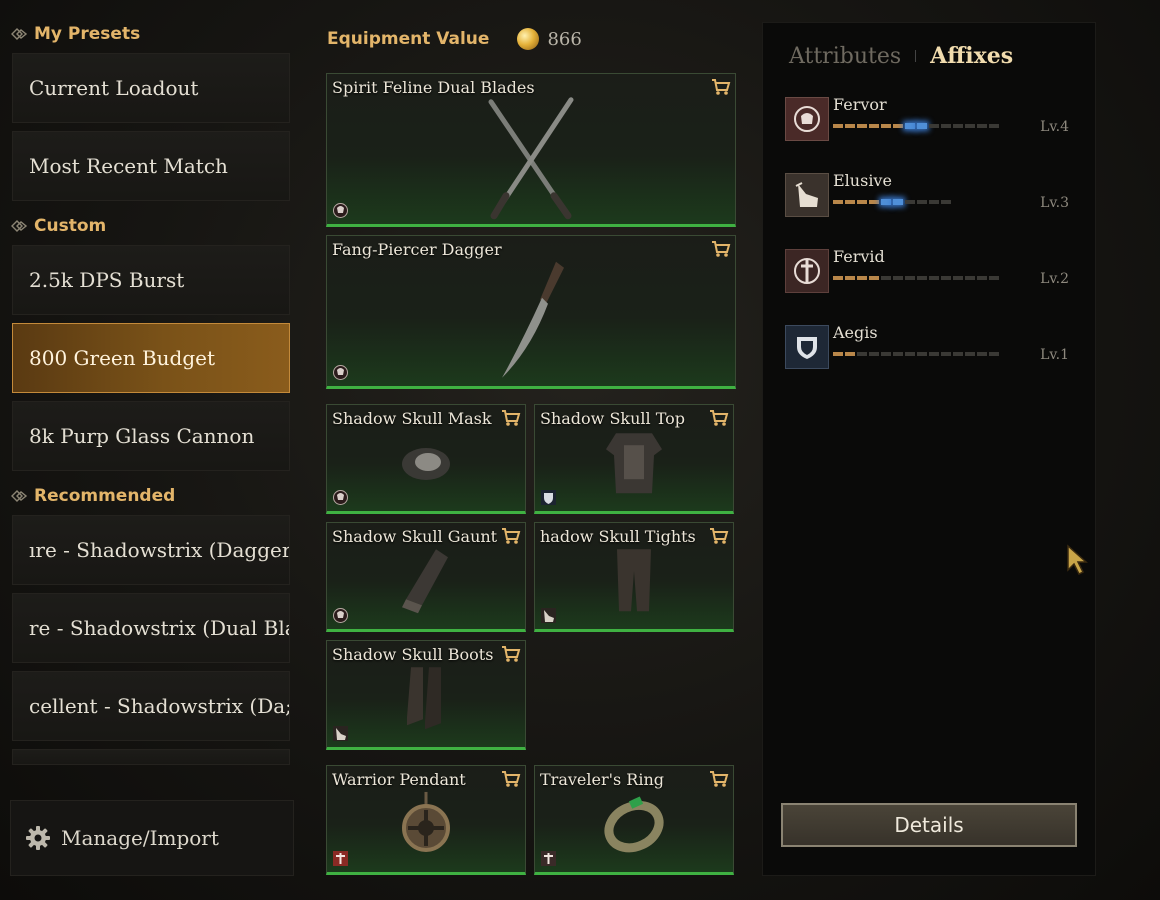 Image resolution: width=1160 pixels, height=900 pixels. Describe the element at coordinates (564, 39) in the screenshot. I see `equipment-value: 866` at that location.